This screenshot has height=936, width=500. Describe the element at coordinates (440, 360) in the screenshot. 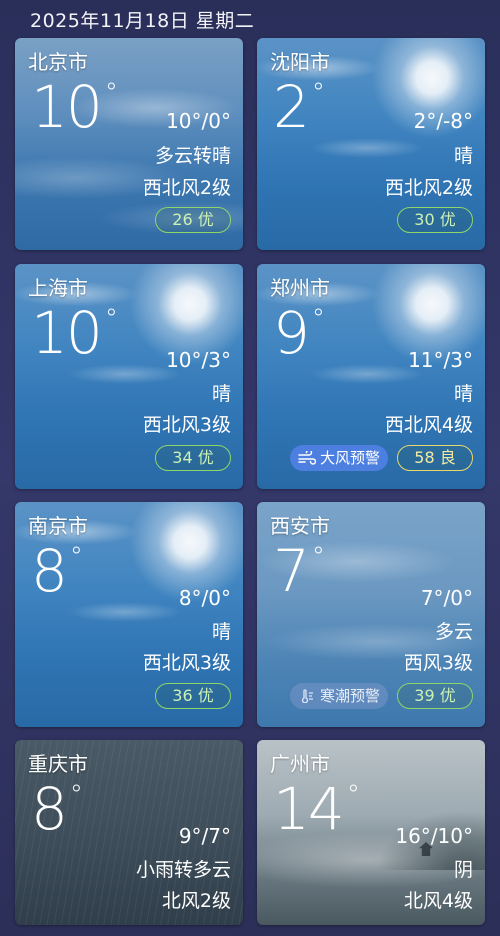

I see `temperature-range: 11°/3°` at that location.